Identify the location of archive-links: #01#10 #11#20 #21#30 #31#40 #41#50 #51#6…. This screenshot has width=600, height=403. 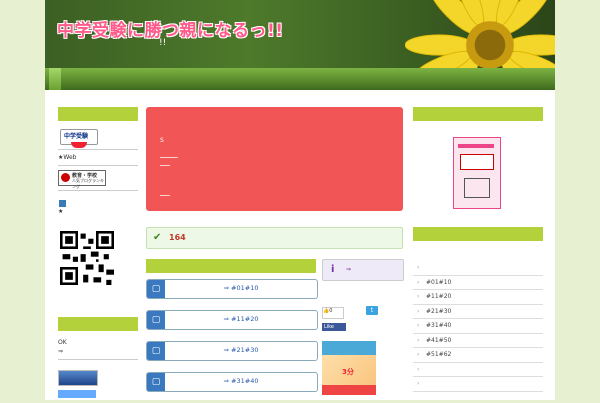
(478, 326).